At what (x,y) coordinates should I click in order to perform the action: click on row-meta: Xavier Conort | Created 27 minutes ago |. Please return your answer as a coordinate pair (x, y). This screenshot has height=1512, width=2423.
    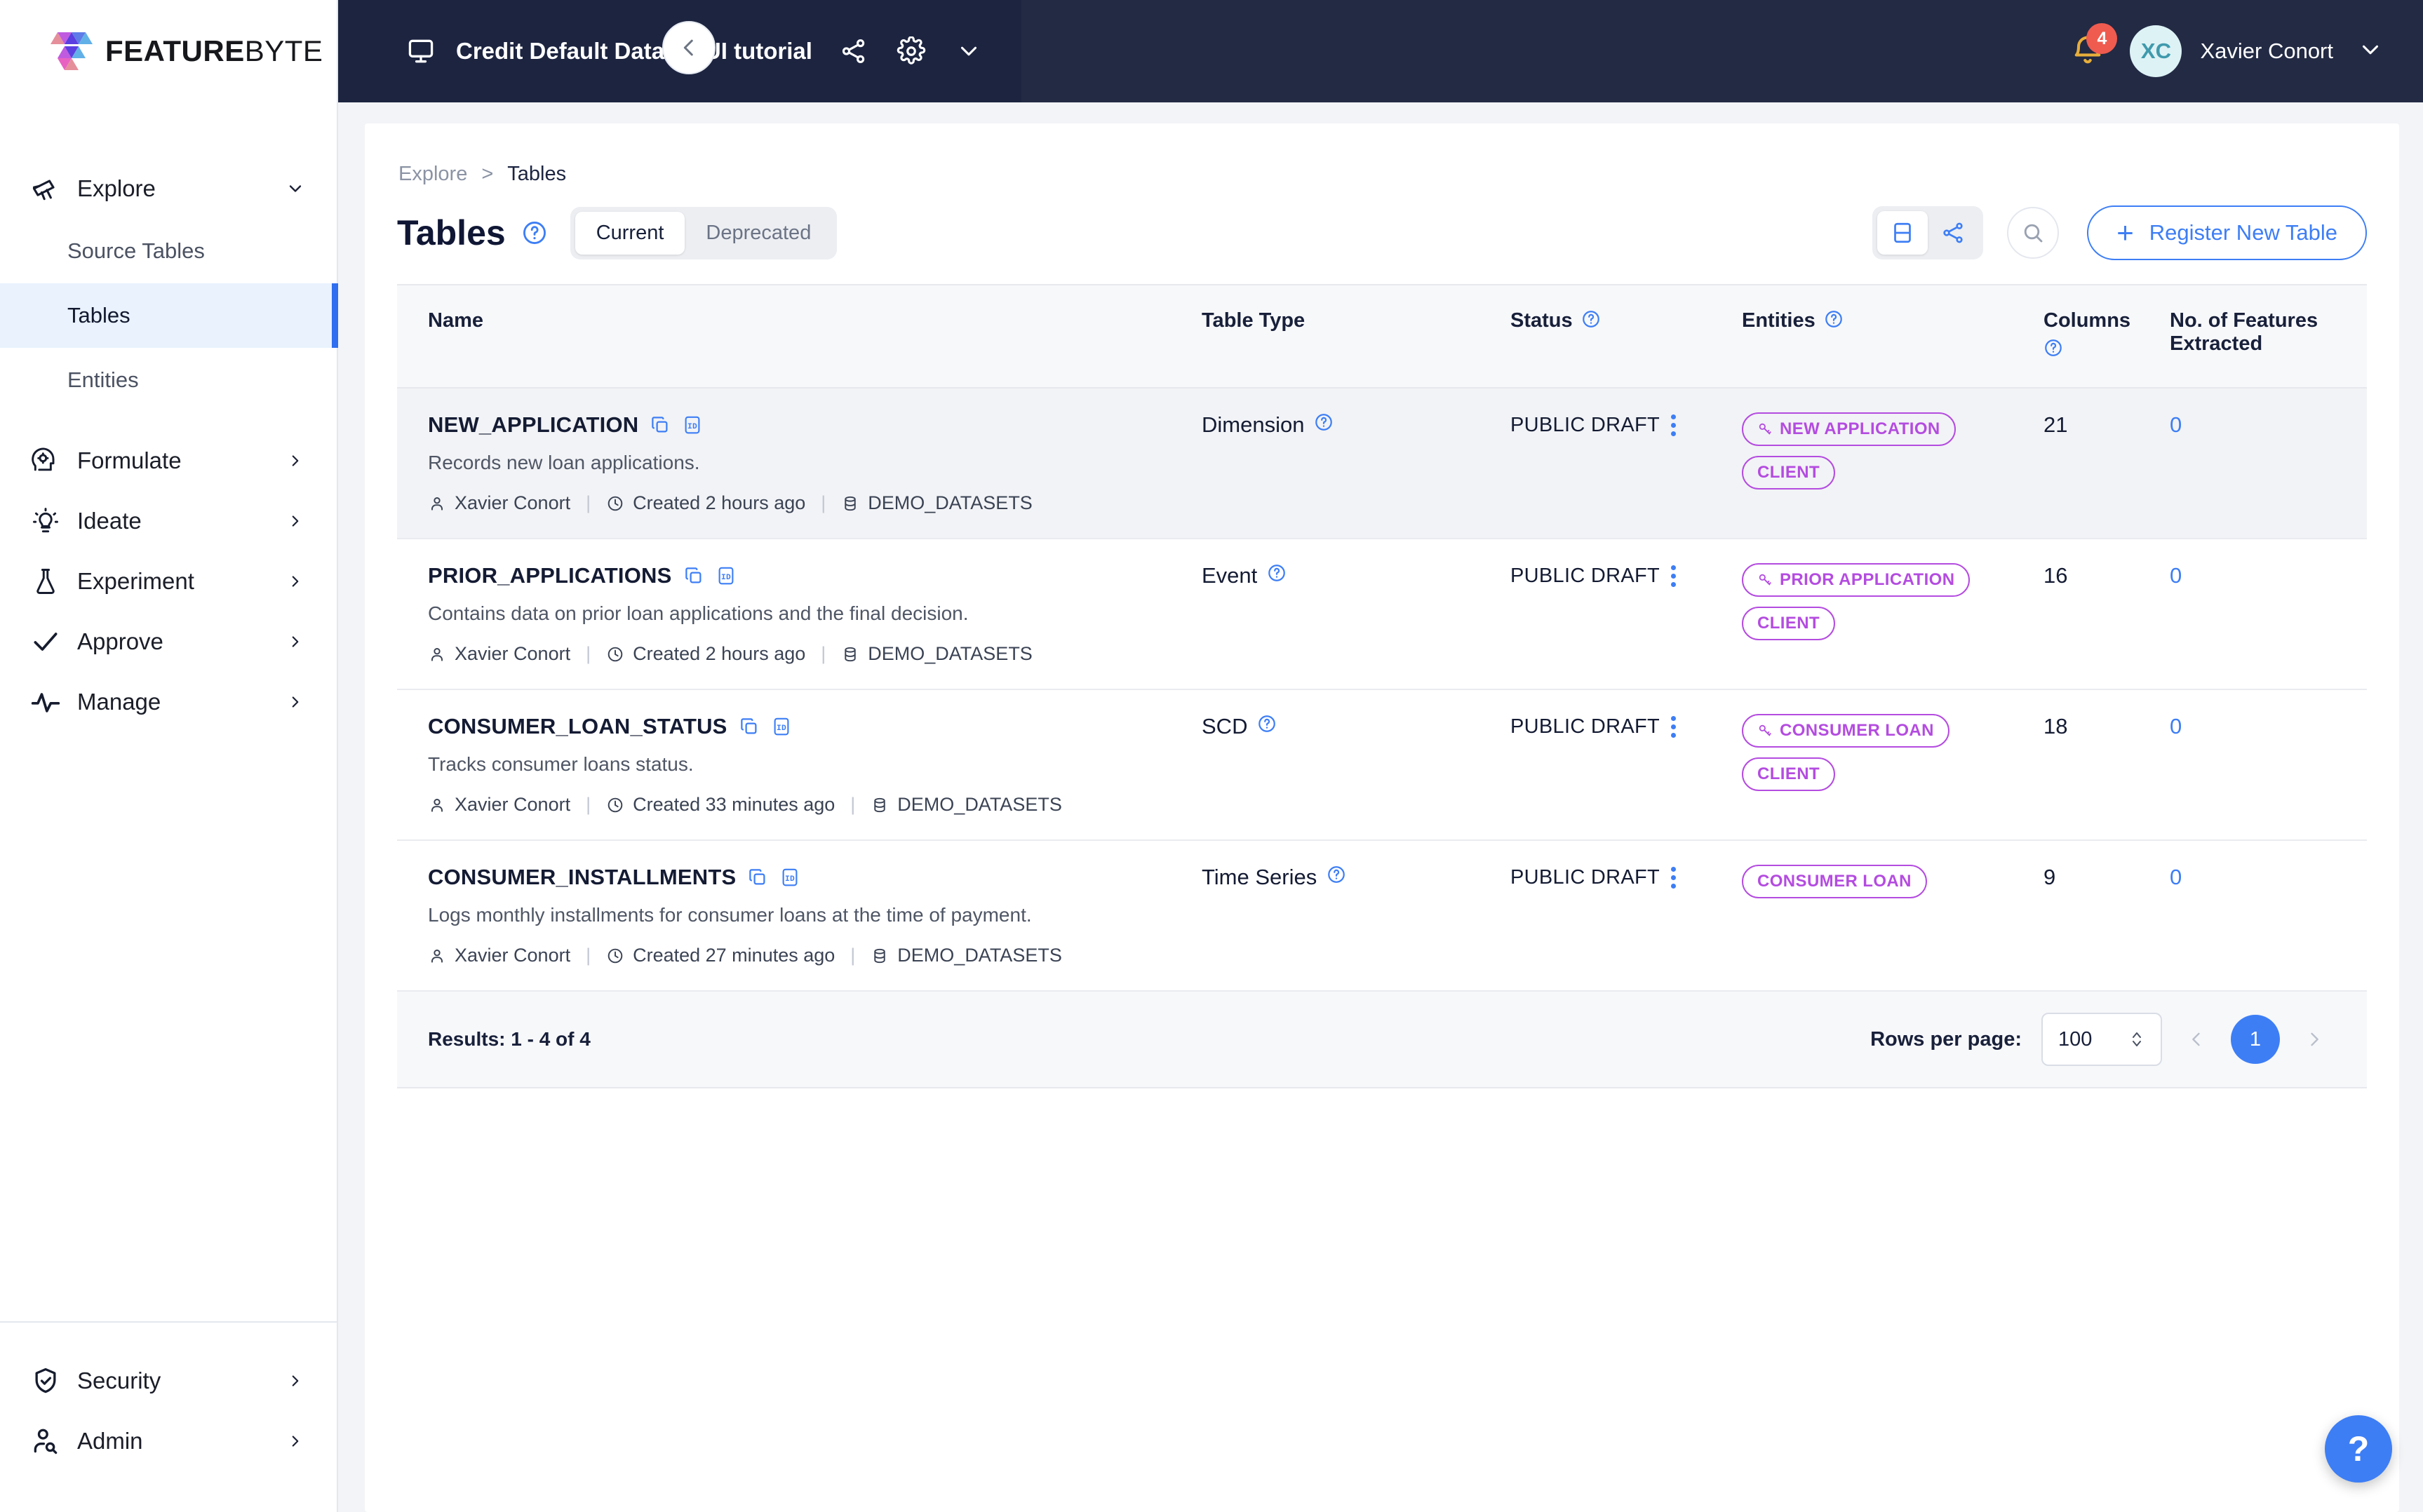
    Looking at the image, I should click on (815, 955).